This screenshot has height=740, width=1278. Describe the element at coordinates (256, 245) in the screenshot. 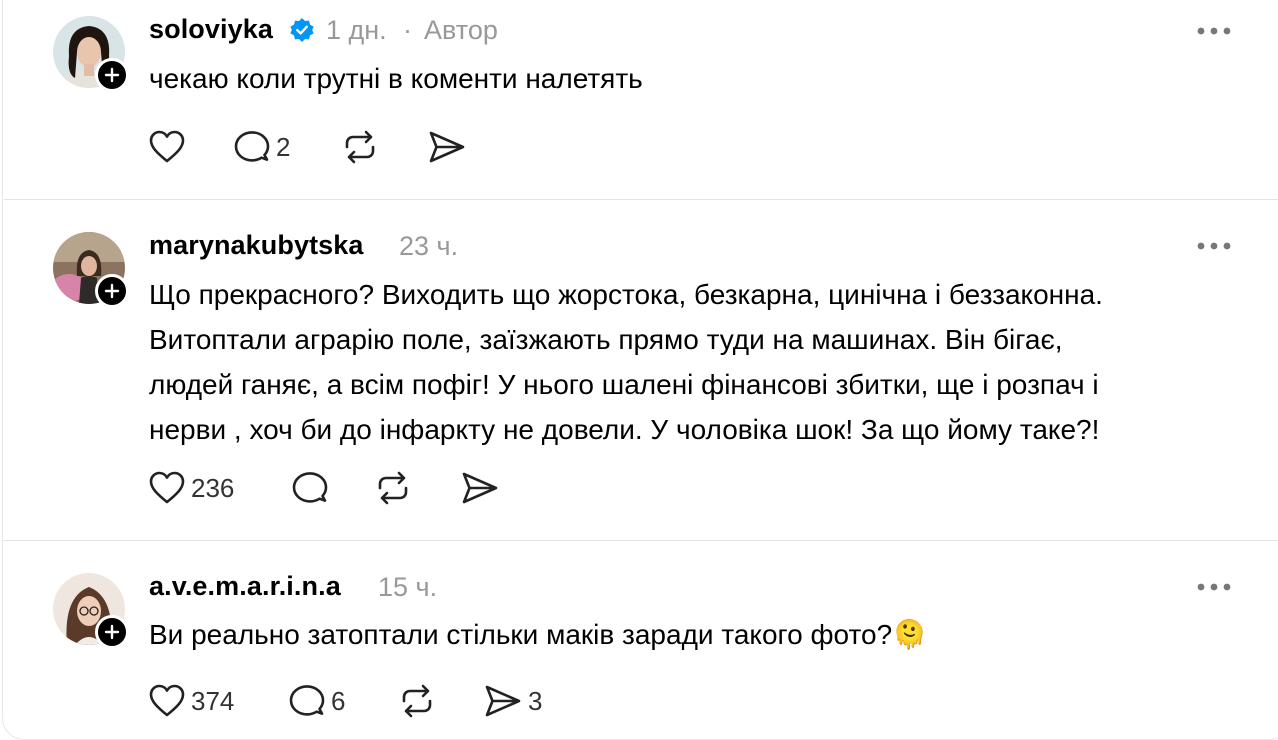

I see `username: marynakubytska` at that location.